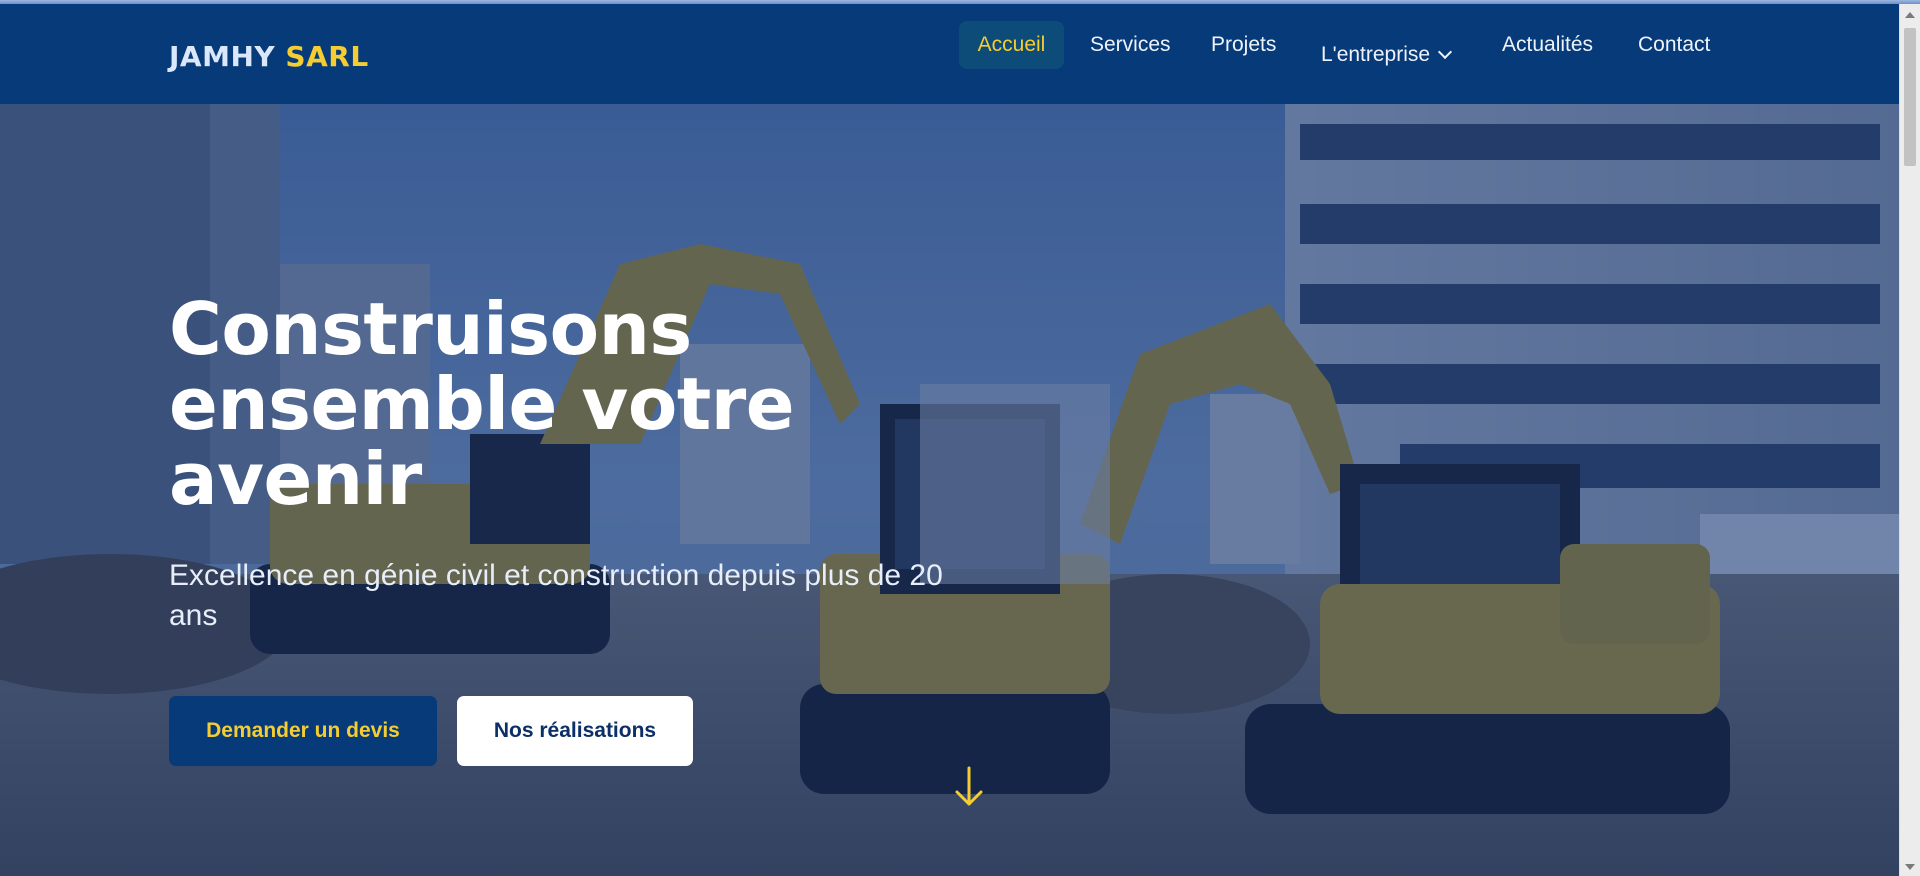  Describe the element at coordinates (1376, 54) in the screenshot. I see `nav-item-label: L'entreprise` at that location.